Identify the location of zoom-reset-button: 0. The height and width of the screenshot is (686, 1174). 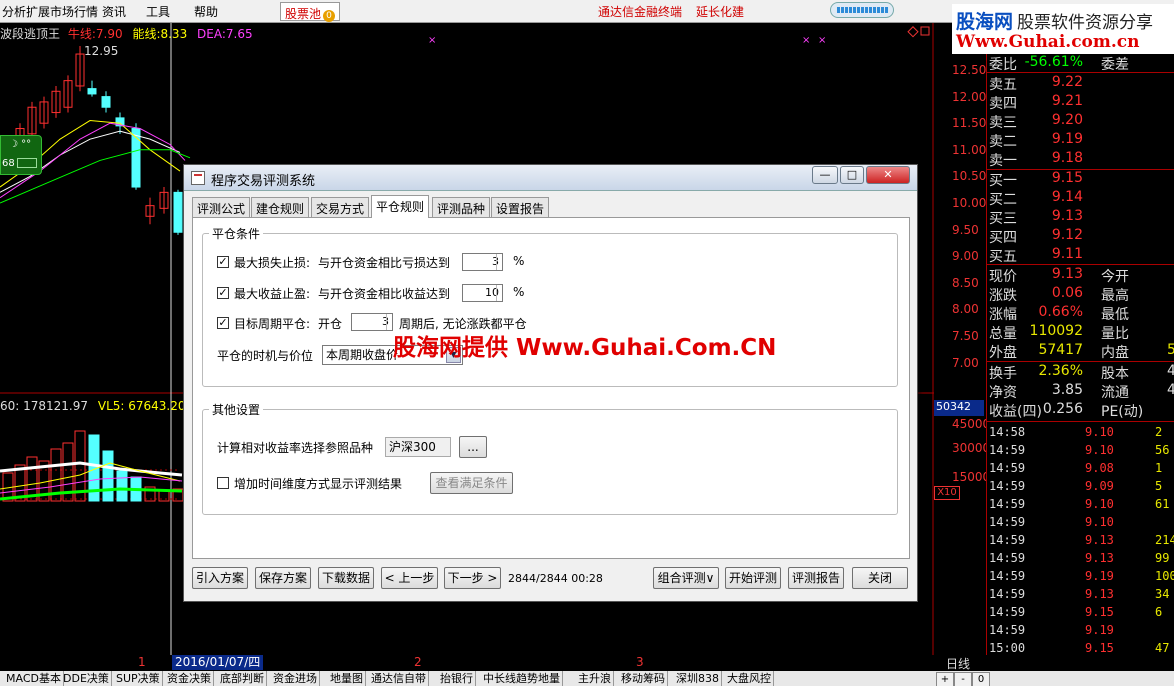
(981, 679).